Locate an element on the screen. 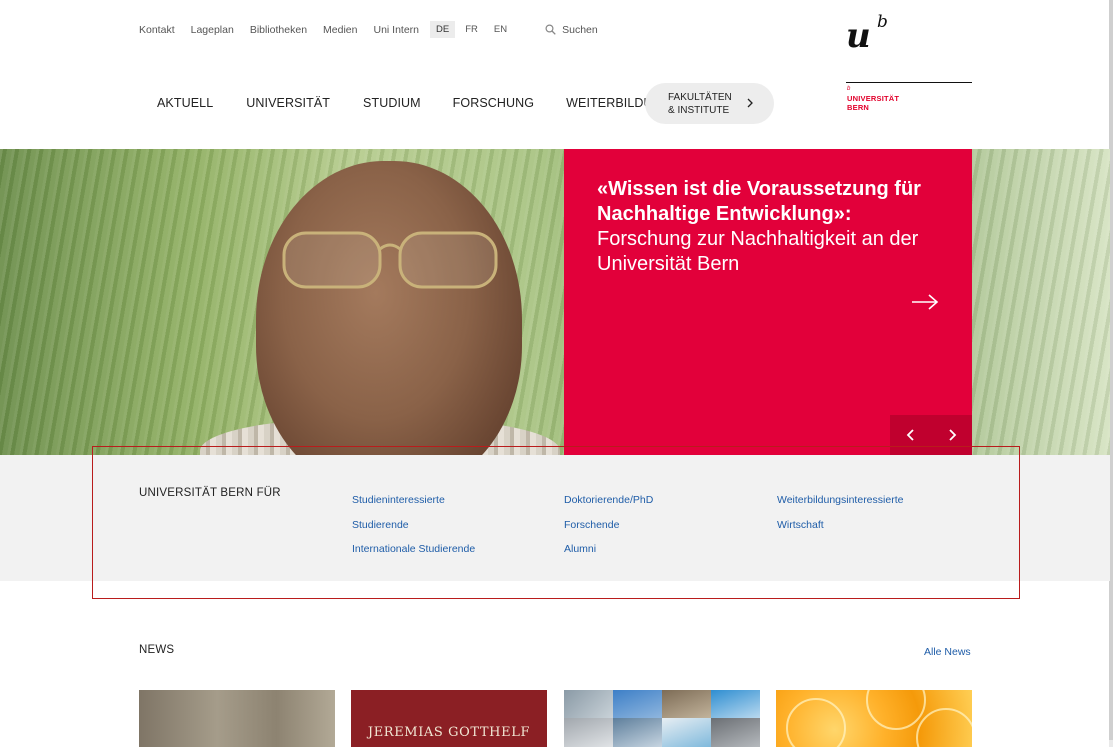 The image size is (1113, 747). logo-name: UNIVERSITÄT BERN is located at coordinates (873, 103).